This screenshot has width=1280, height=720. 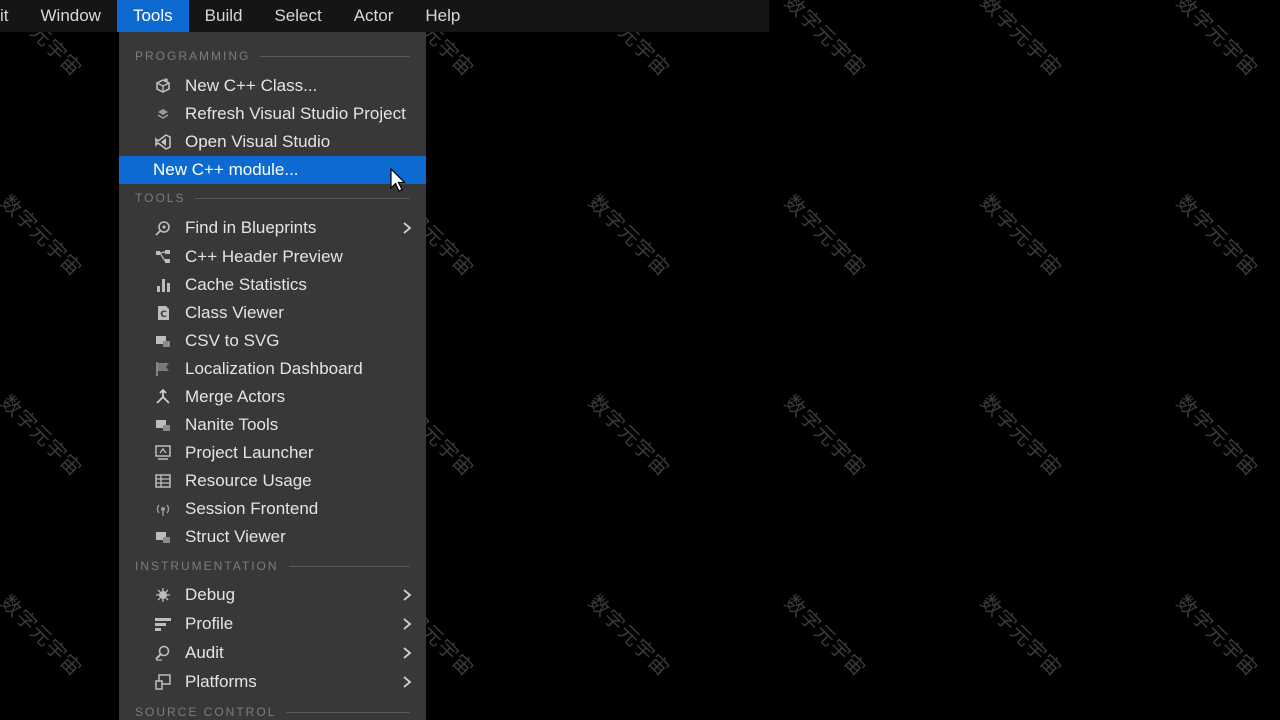 I want to click on menu-item-resource-usage: Resource Usage, so click(x=272, y=481).